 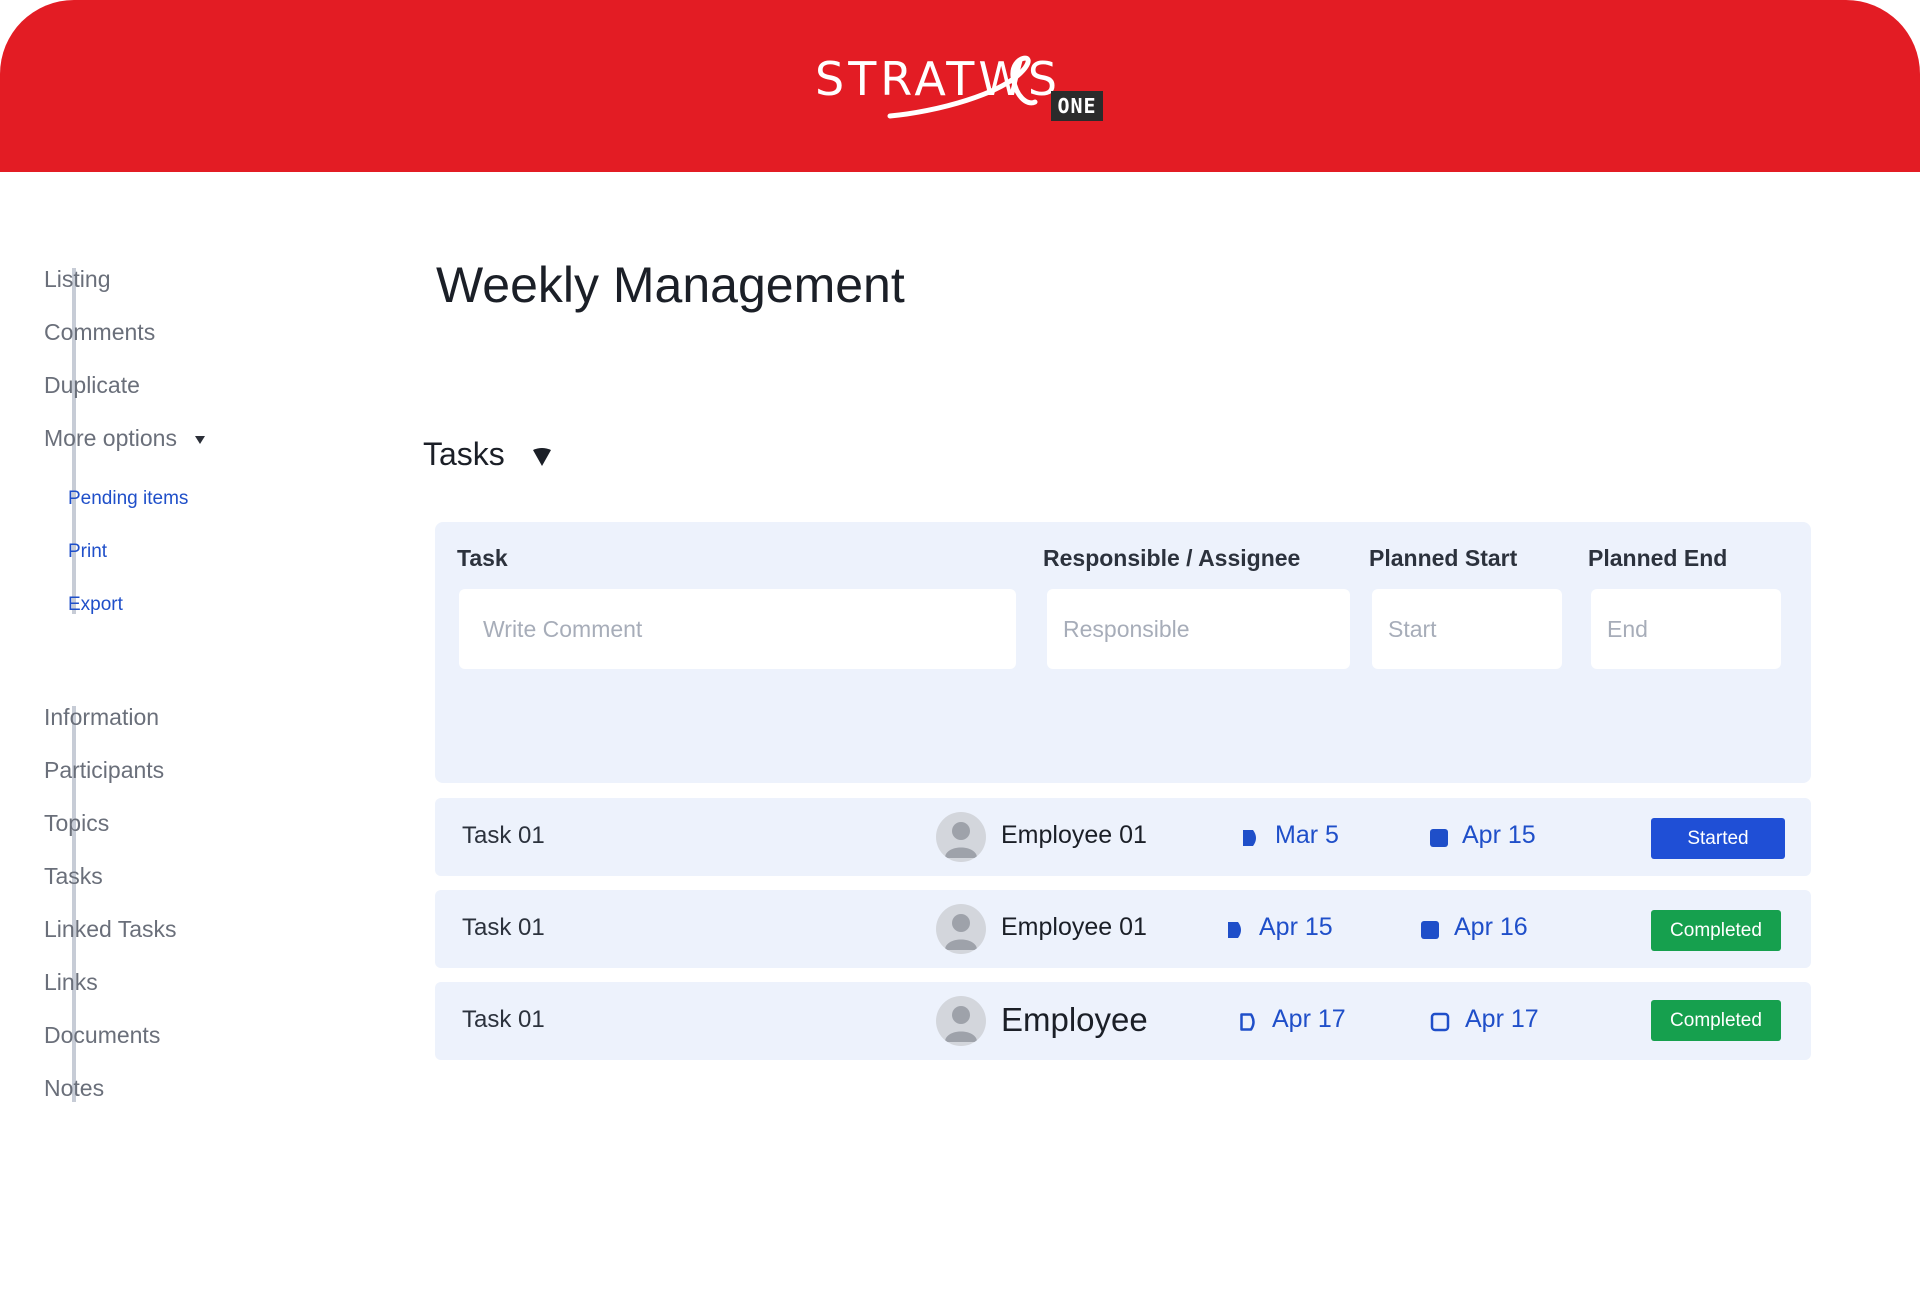 What do you see at coordinates (101, 717) in the screenshot?
I see `sidebar-item-information: Information` at bounding box center [101, 717].